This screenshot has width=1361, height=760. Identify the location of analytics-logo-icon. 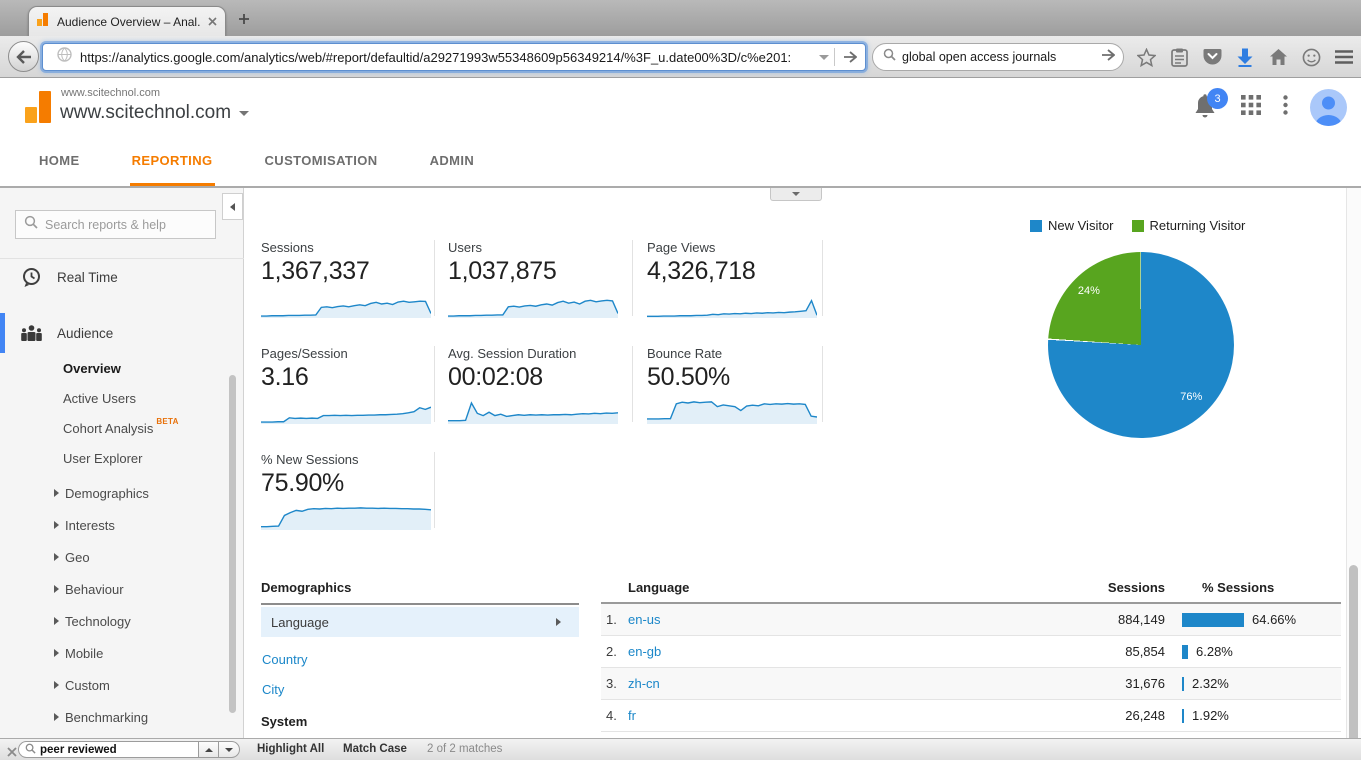
(38, 110).